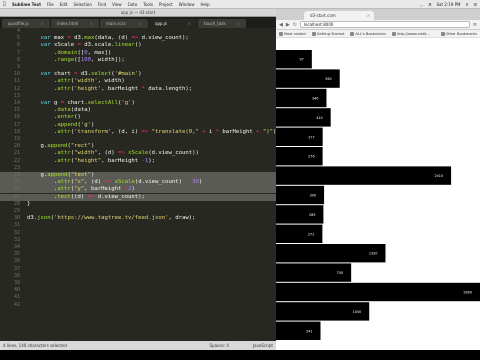 The height and width of the screenshot is (360, 480). I want to click on line-number: 6, so click(10, 45).